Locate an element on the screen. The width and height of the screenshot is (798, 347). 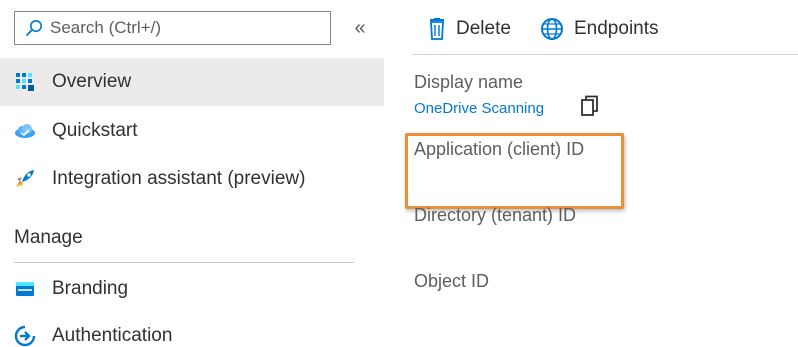
object-id-label: Object ID is located at coordinates (452, 281).